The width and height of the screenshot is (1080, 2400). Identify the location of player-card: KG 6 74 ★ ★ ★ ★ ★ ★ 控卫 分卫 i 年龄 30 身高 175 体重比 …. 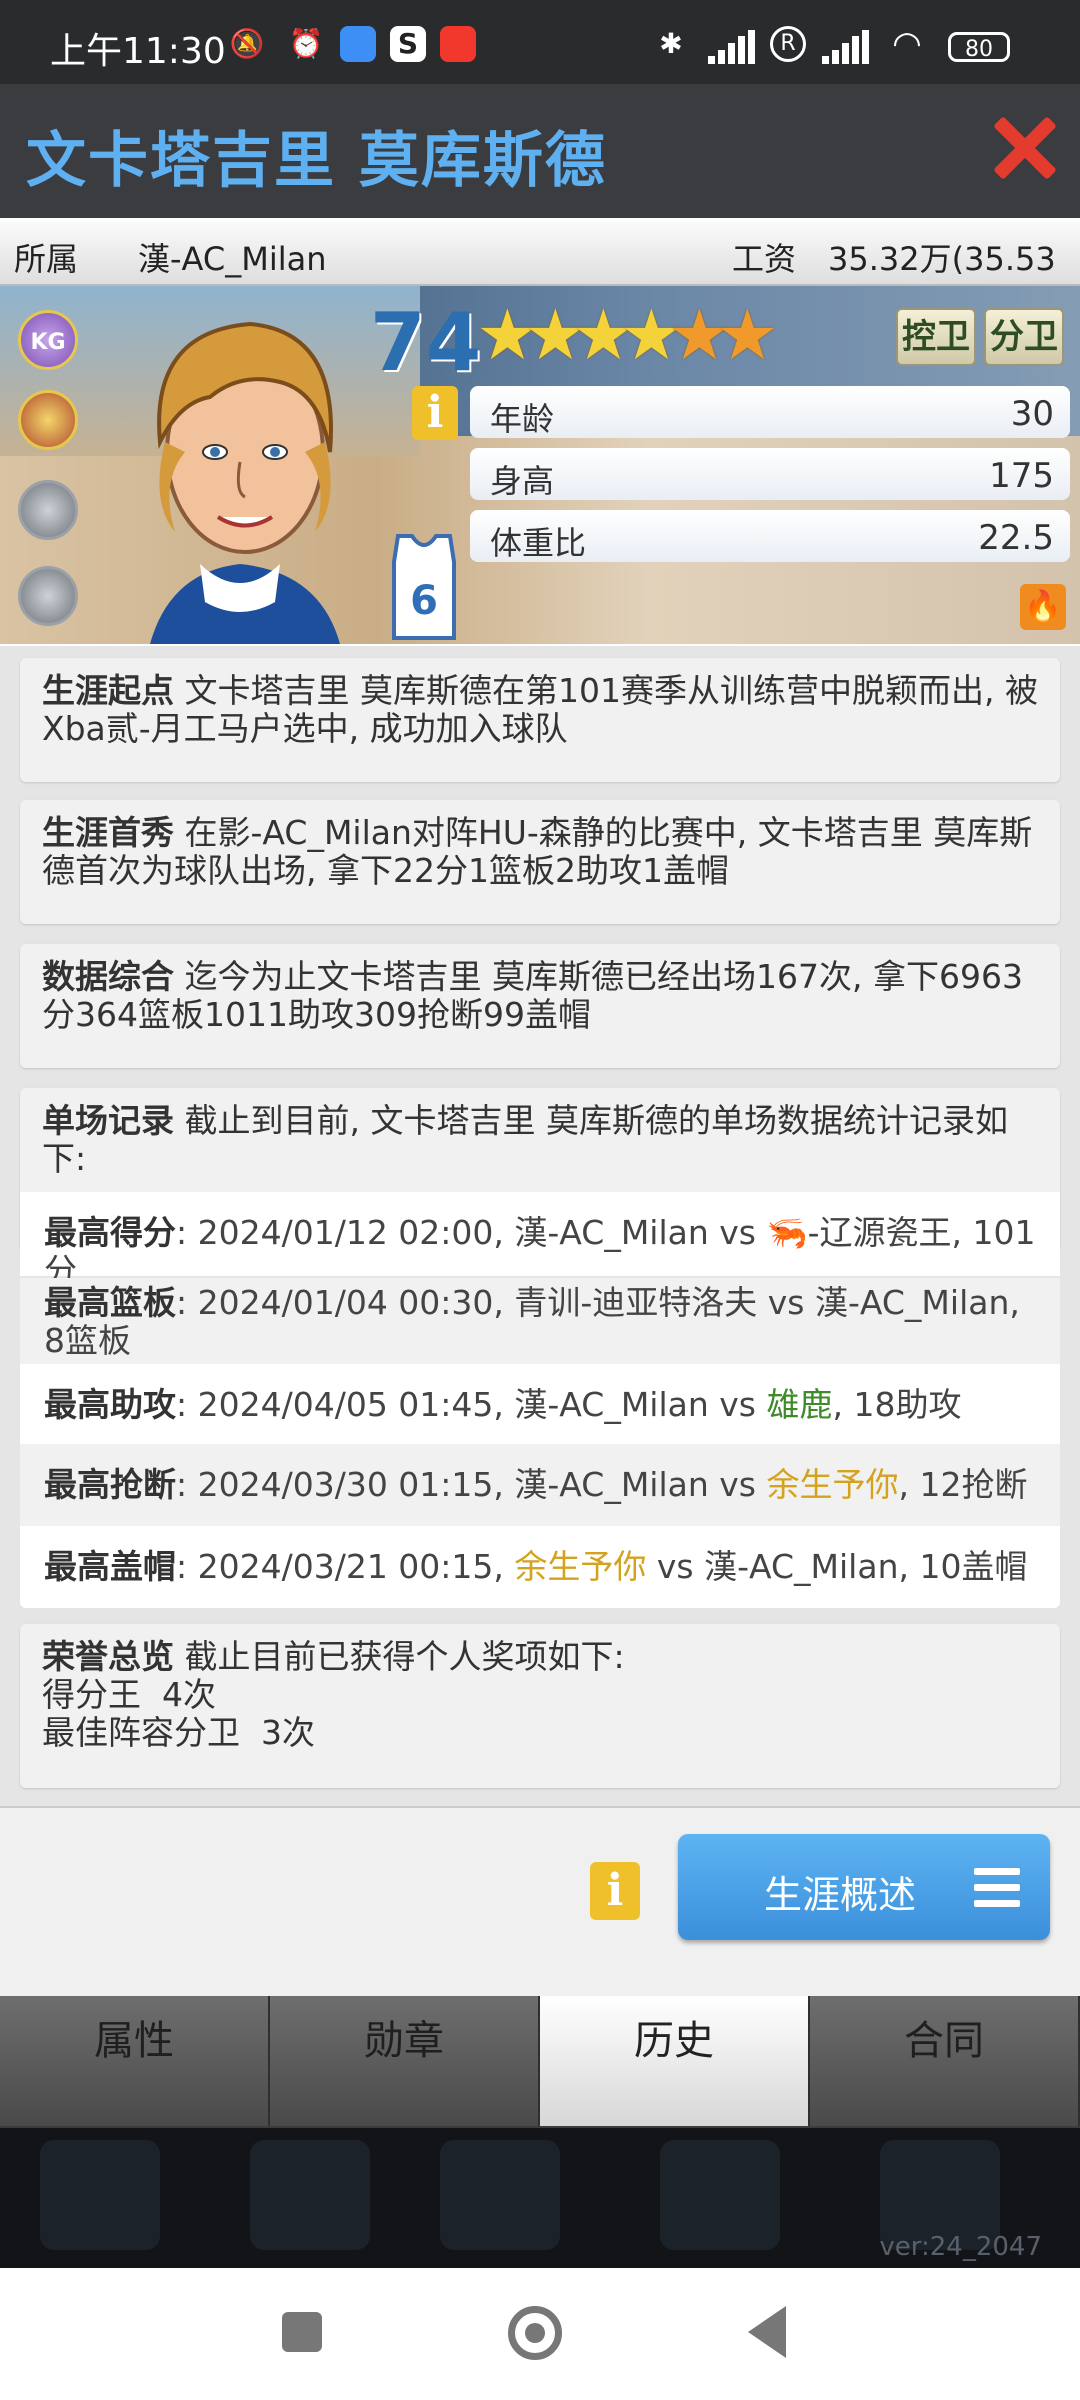
(540, 465).